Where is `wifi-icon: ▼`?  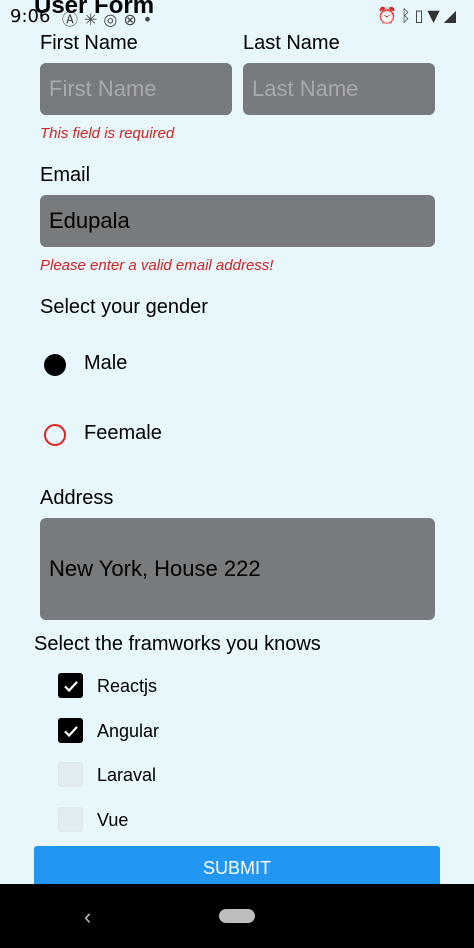 wifi-icon: ▼ is located at coordinates (435, 15).